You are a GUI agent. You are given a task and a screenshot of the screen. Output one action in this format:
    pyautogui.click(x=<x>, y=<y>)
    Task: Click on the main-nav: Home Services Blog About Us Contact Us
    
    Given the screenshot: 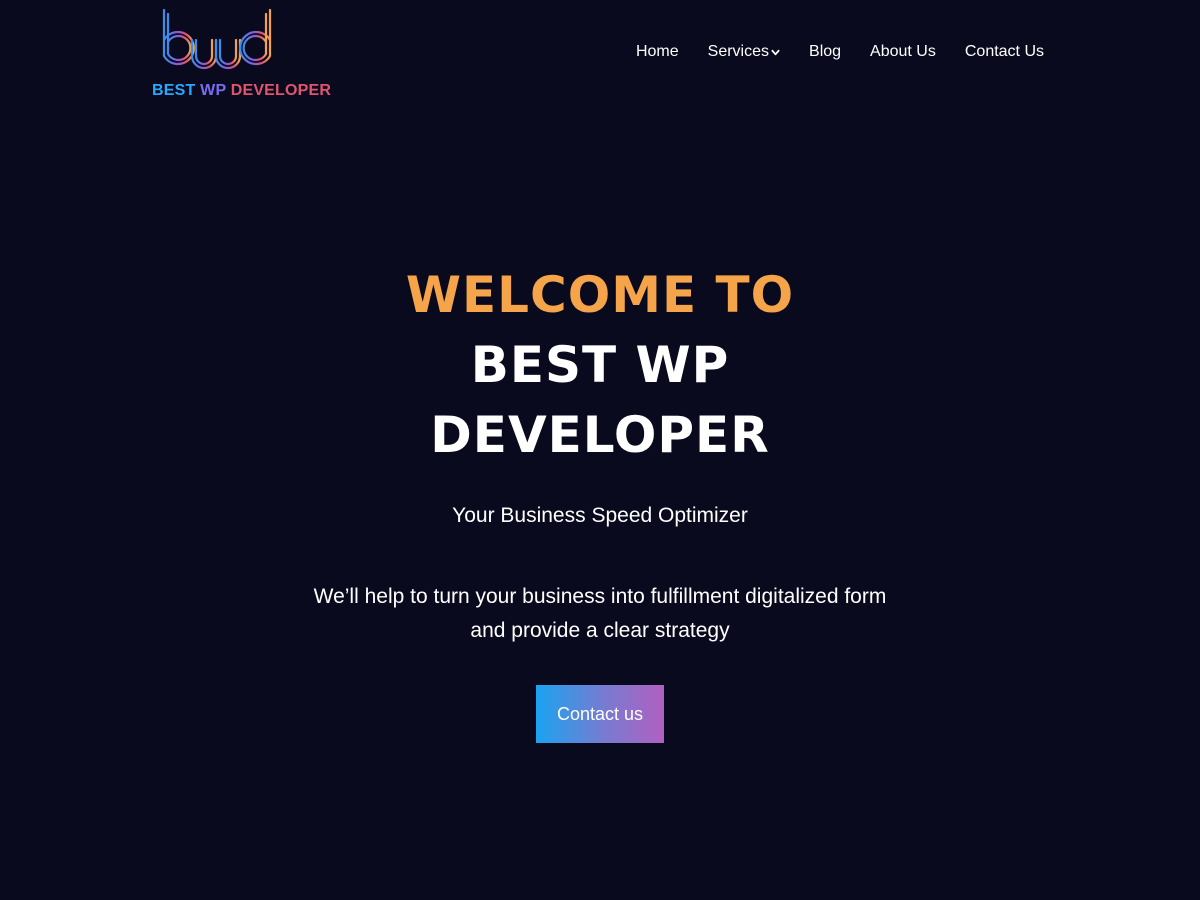 What is the action you would take?
    pyautogui.click(x=840, y=52)
    